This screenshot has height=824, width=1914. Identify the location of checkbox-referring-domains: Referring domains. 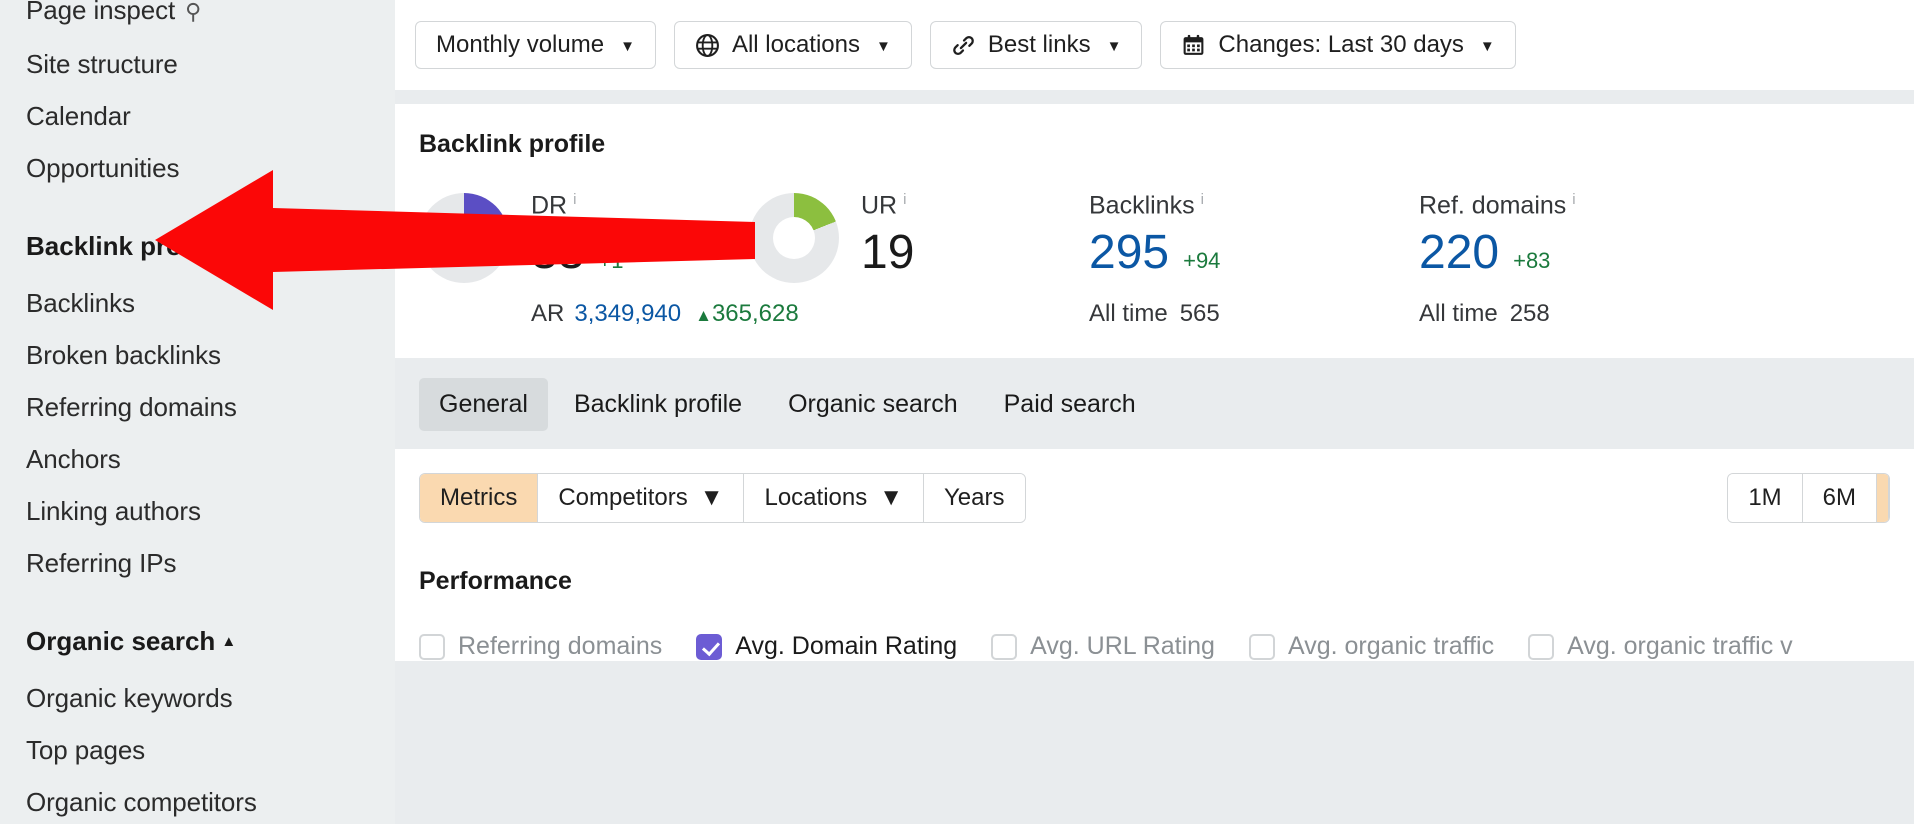
(540, 646).